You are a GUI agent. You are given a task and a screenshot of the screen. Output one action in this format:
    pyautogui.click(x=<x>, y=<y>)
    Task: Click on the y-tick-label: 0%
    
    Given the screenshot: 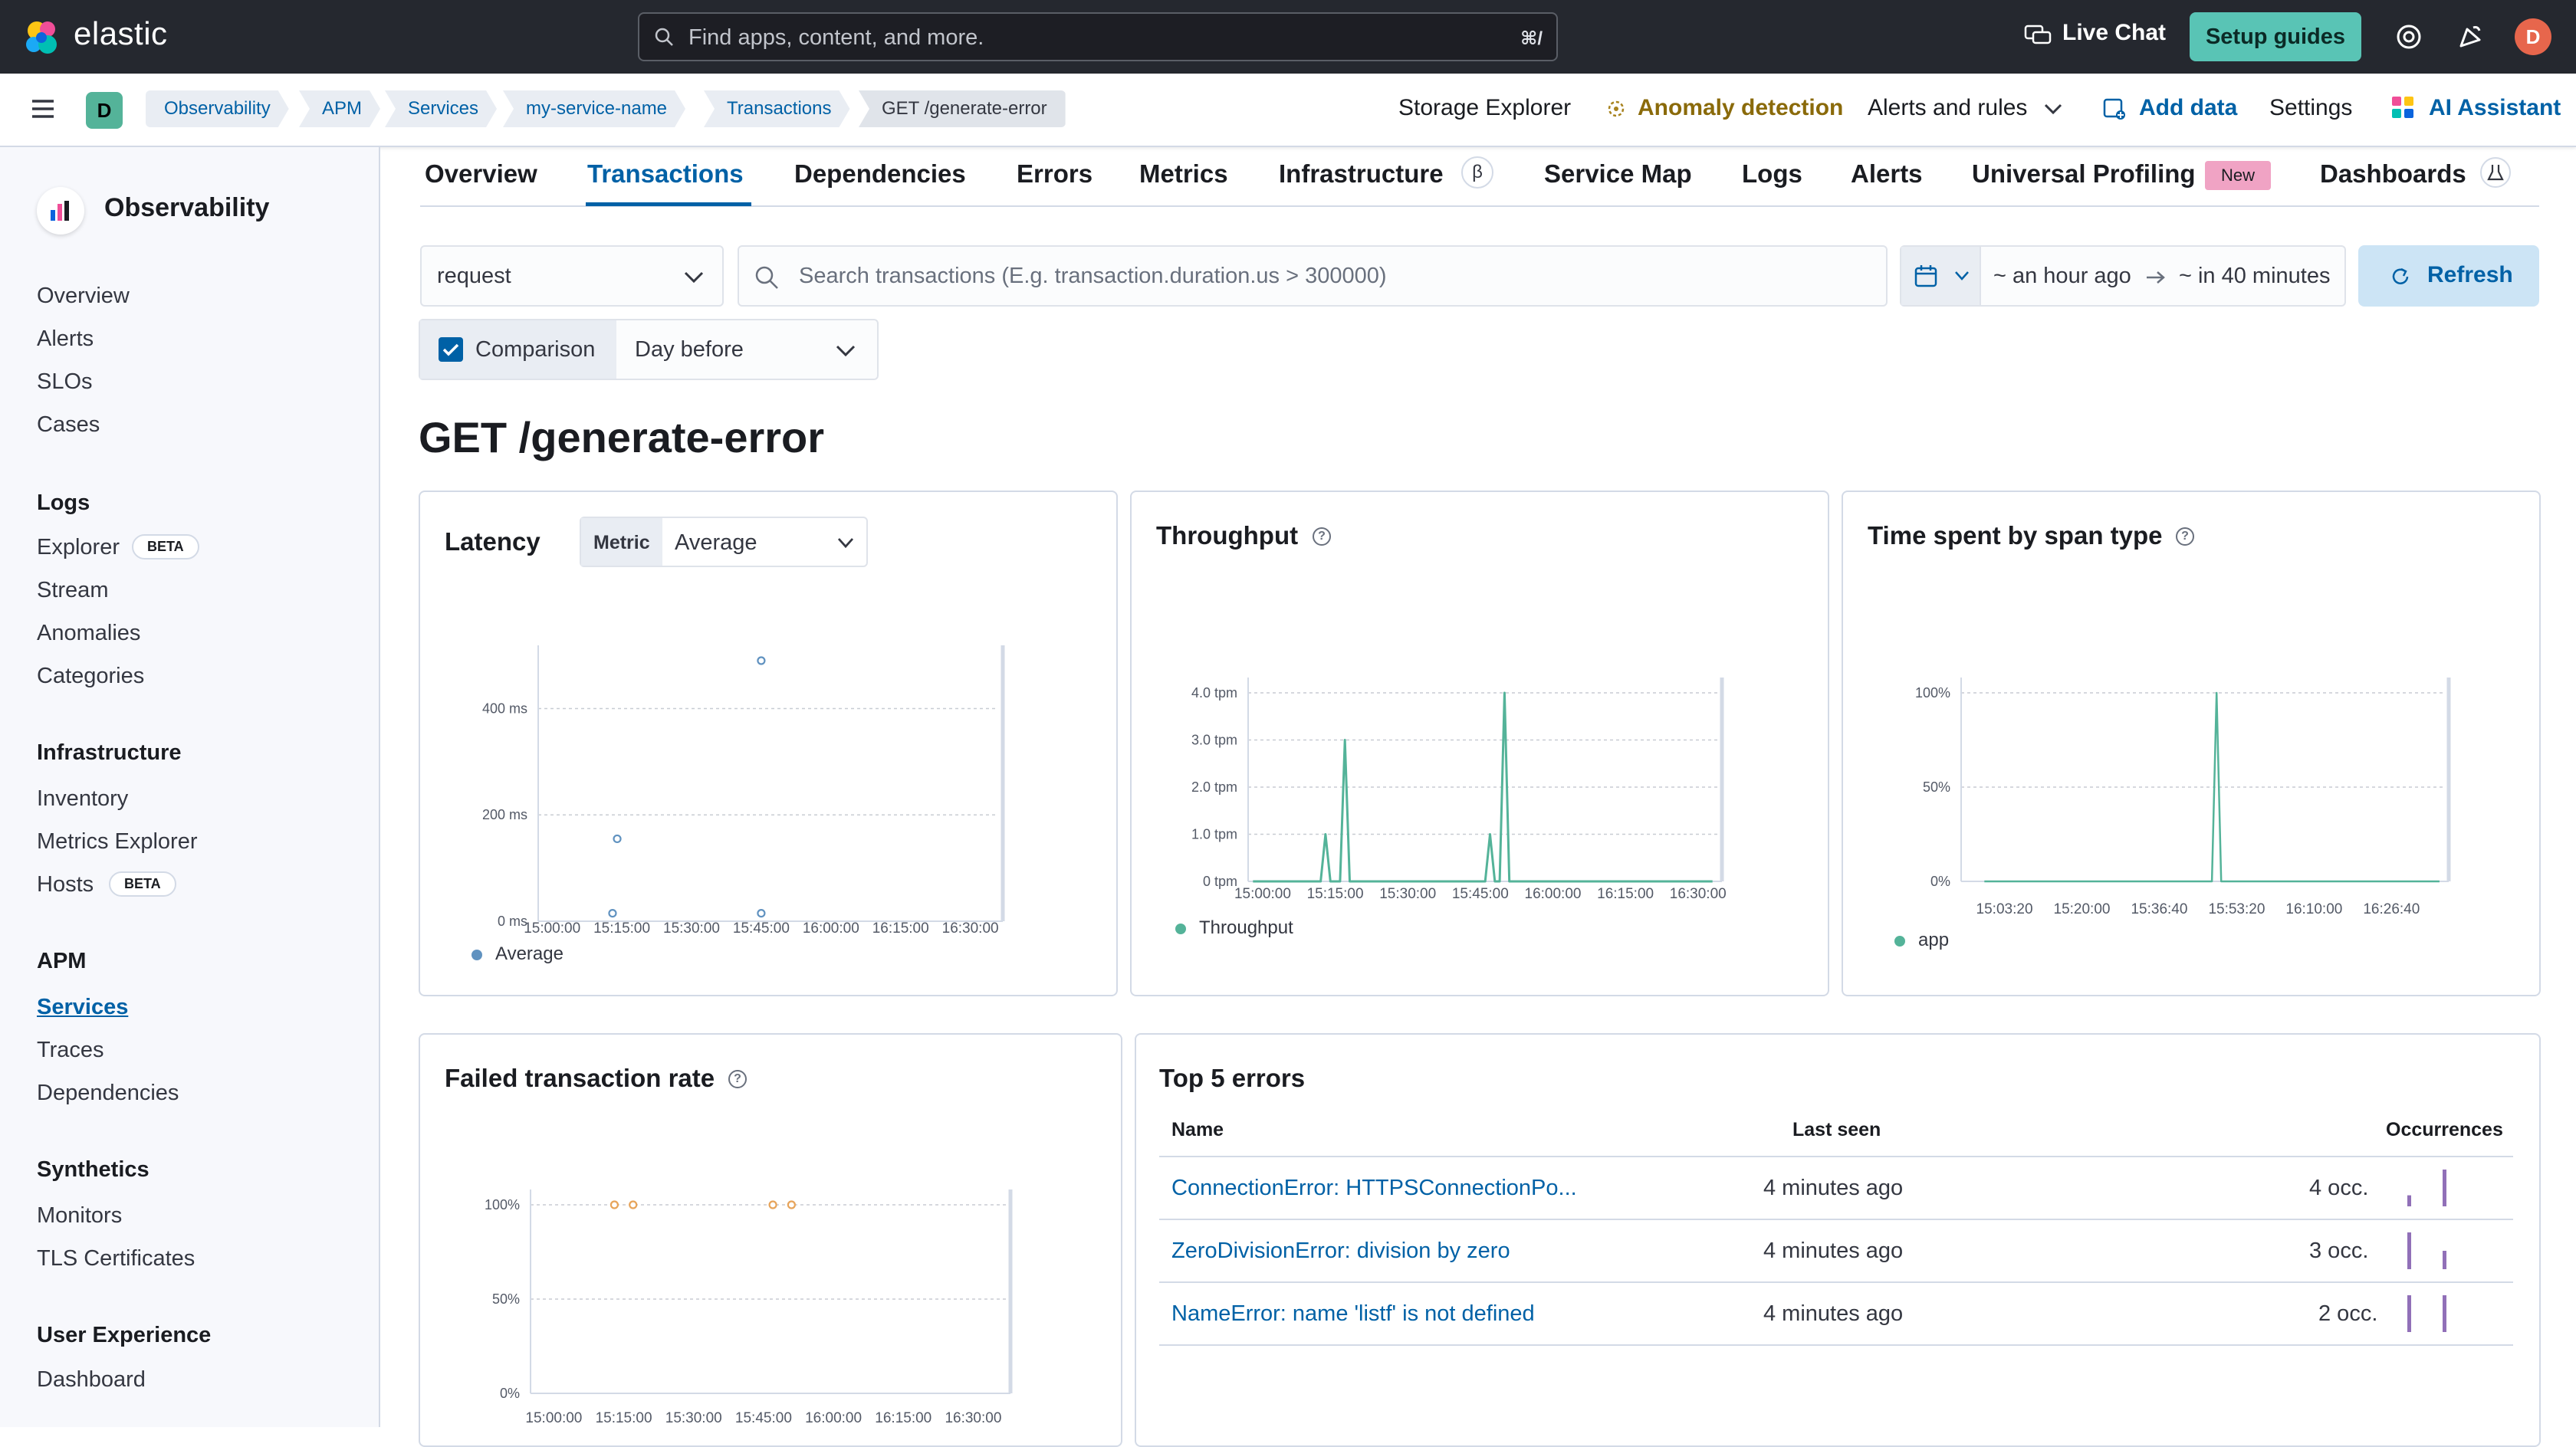 What is the action you would take?
    pyautogui.click(x=1940, y=882)
    